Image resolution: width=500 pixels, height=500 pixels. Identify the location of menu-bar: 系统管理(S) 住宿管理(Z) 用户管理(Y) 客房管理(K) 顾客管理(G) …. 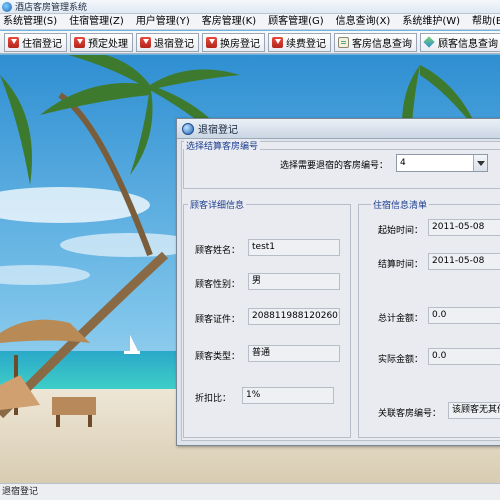
(250, 22).